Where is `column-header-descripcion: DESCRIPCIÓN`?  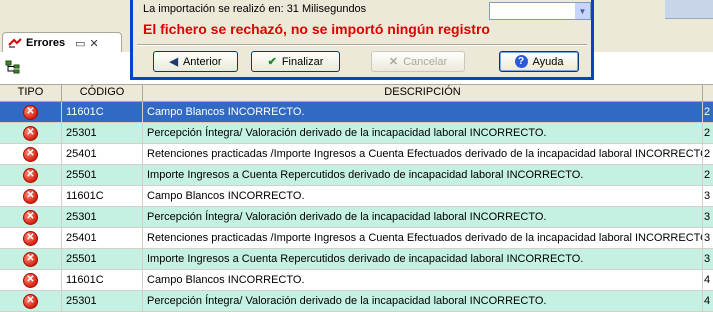 column-header-descripcion: DESCRIPCIÓN is located at coordinates (423, 93).